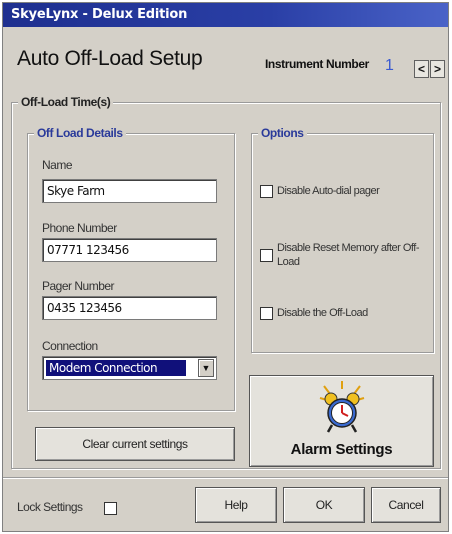 Image resolution: width=452 pixels, height=534 pixels. I want to click on instrument-number-value: 1, so click(389, 65).